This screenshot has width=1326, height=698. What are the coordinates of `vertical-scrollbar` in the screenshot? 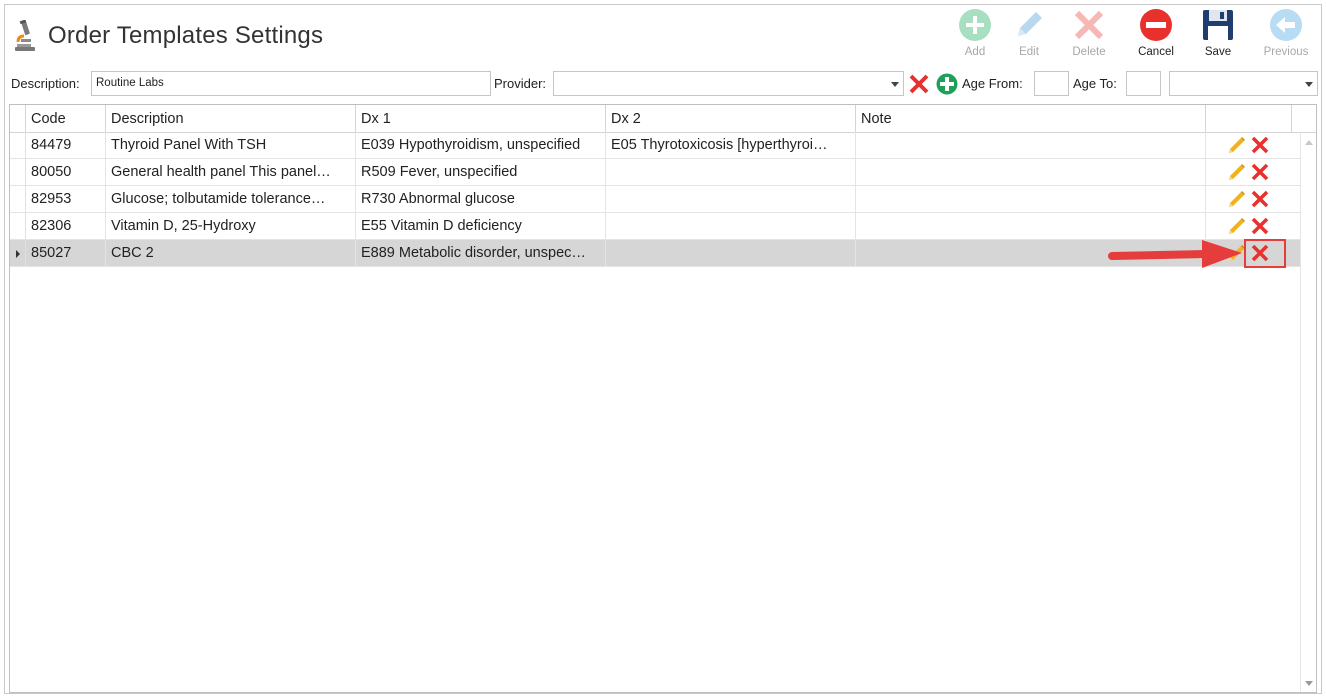 It's located at (1308, 412).